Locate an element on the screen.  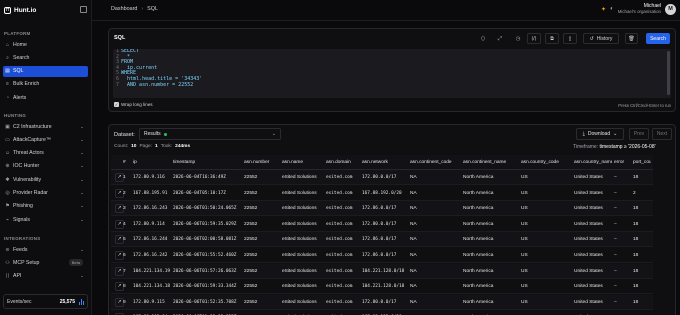
beta-badge: Beta is located at coordinates (75, 263).